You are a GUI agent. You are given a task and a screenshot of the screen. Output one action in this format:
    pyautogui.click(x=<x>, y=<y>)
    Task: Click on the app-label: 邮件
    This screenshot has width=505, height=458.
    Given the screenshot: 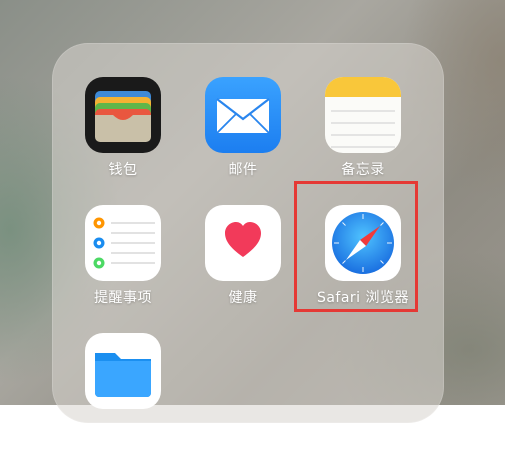 What is the action you would take?
    pyautogui.click(x=243, y=170)
    